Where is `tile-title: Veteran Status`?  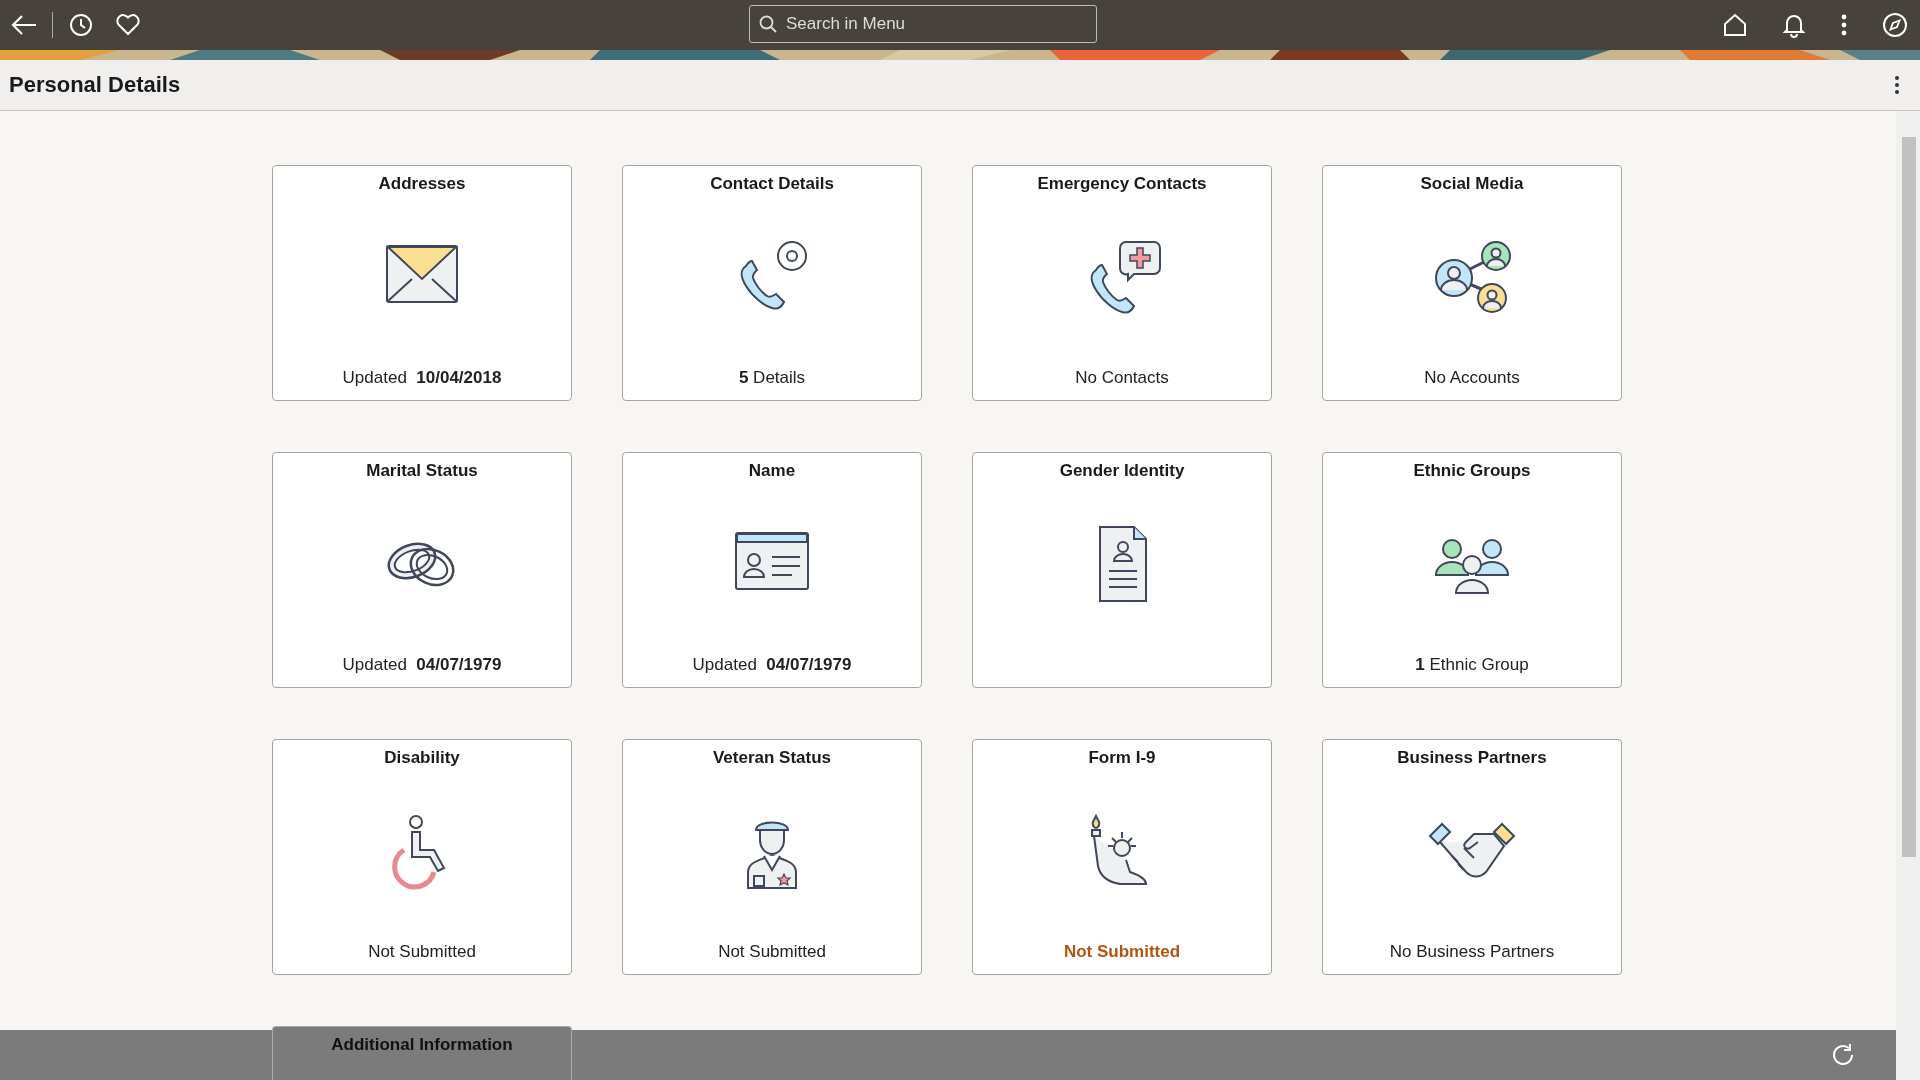
tile-title: Veteran Status is located at coordinates (772, 758).